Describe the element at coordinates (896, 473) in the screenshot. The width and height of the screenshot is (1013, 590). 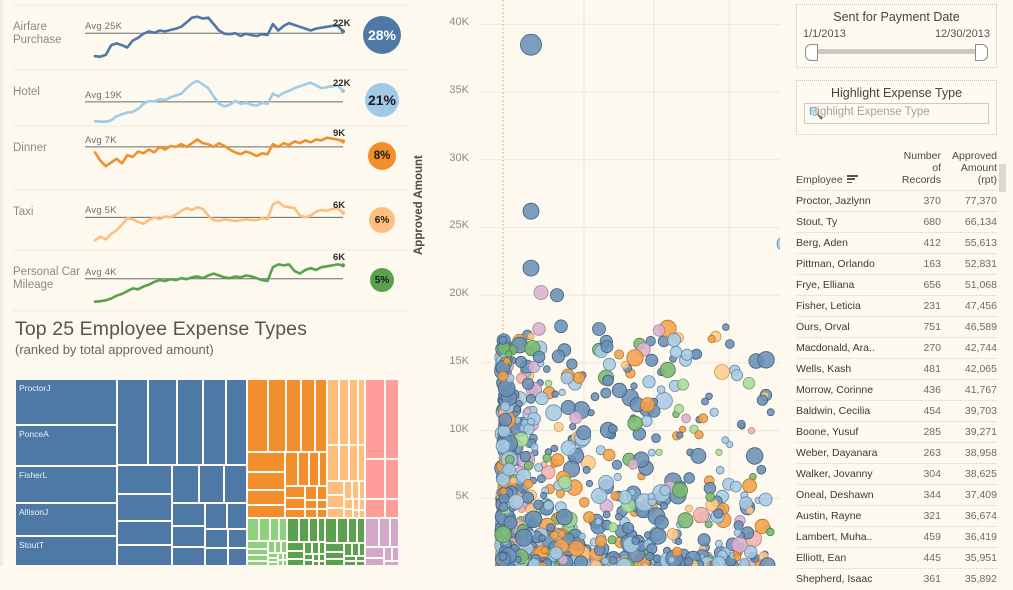
I see `table-row: Walker, Jovanny 304 38,625` at that location.